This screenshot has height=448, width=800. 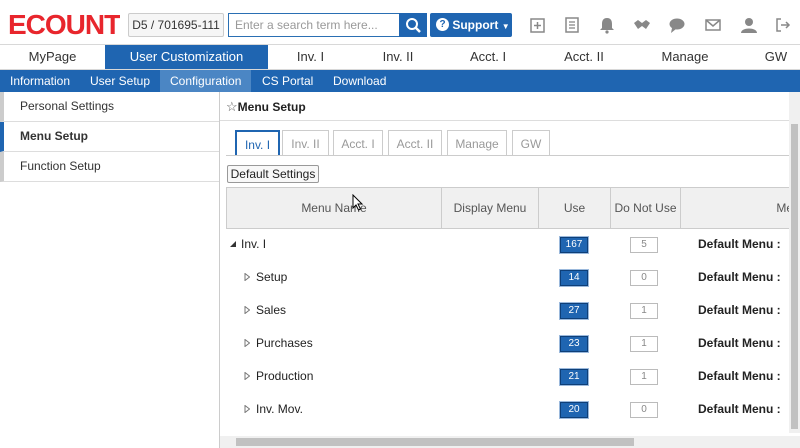 I want to click on program-tab-gw: GW, so click(x=531, y=143).